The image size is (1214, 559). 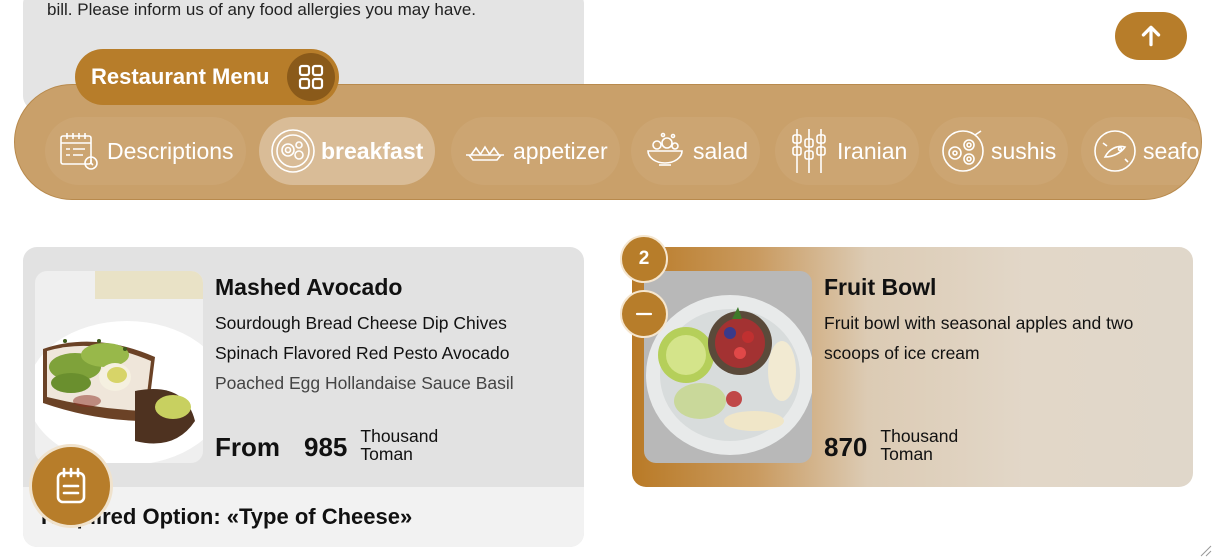 I want to click on order-notes-button, so click(x=71, y=486).